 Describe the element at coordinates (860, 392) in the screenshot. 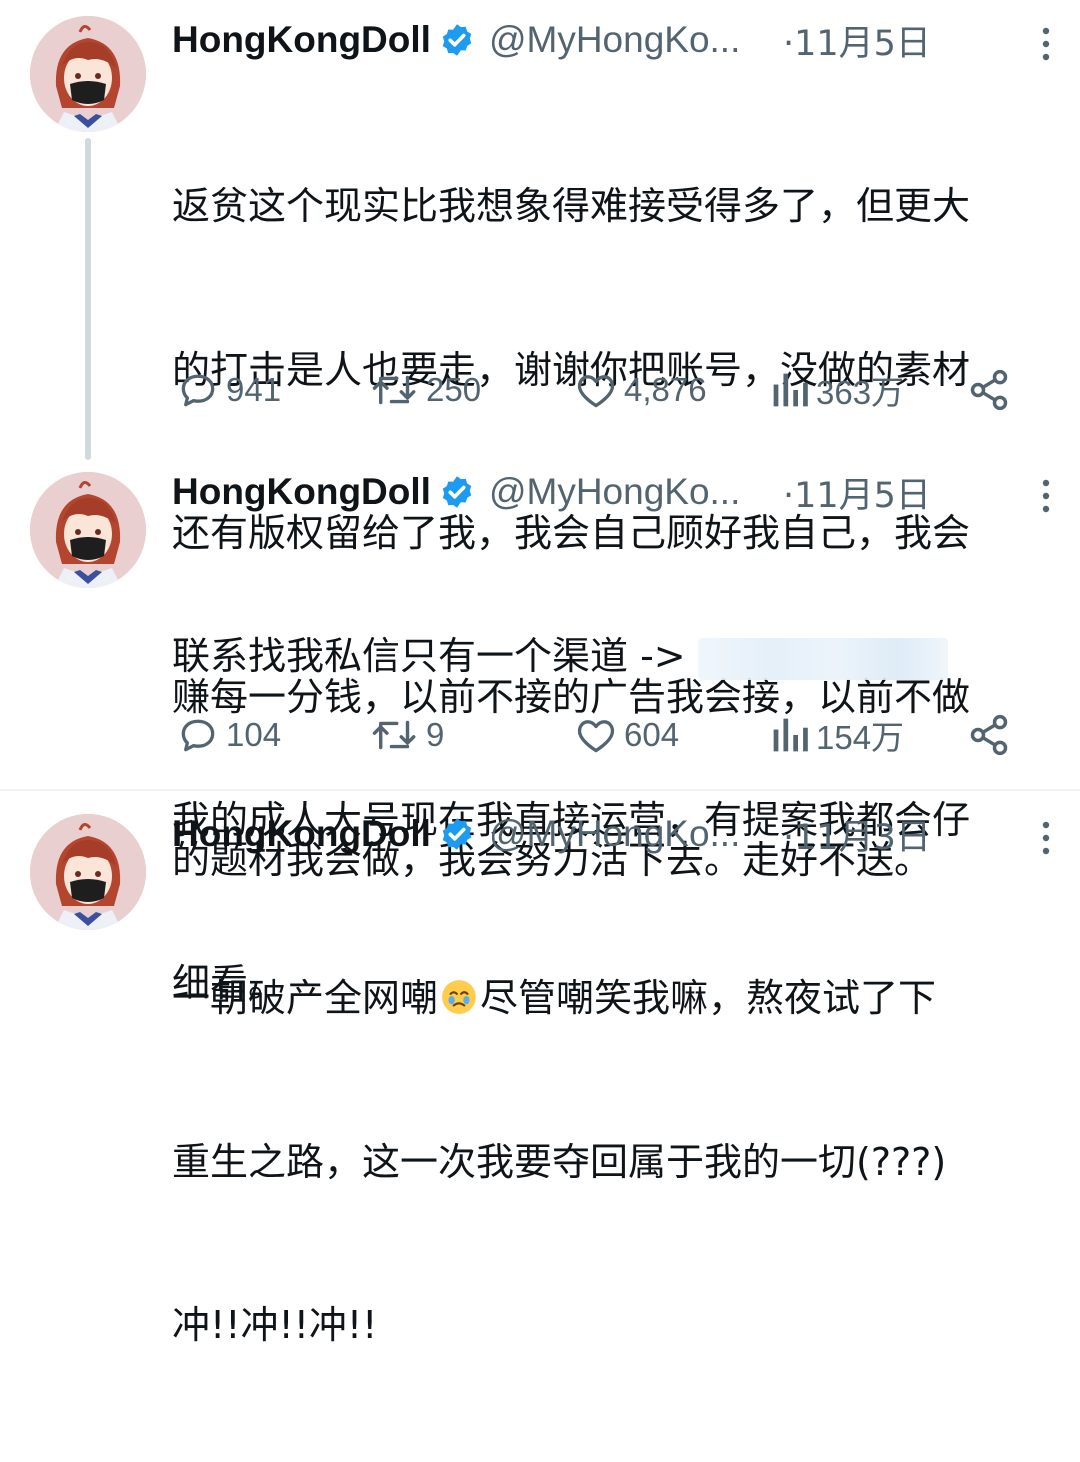

I see `views-count: 363万` at that location.